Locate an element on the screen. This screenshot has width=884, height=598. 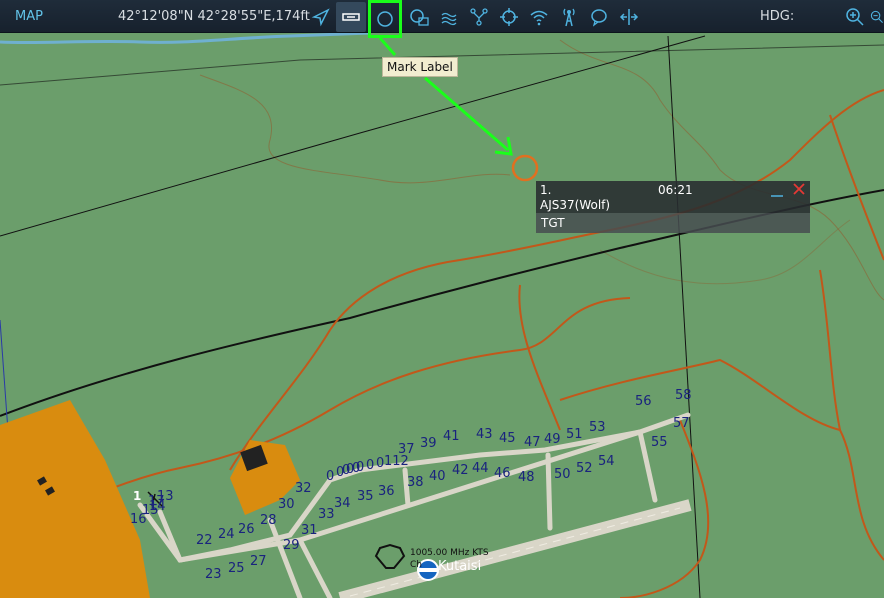
parking-spot-label: 32 is located at coordinates (303, 488).